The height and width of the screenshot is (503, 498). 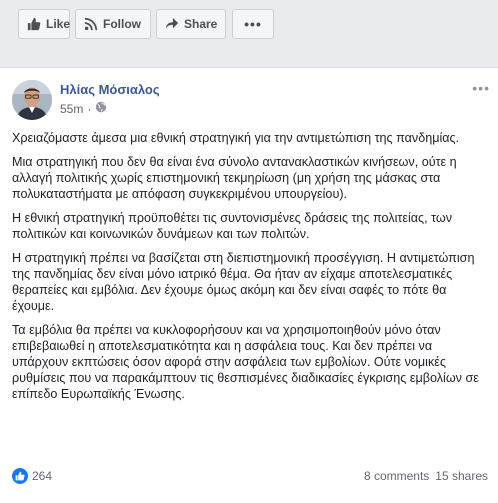 I want to click on globe-icon, so click(x=101, y=108).